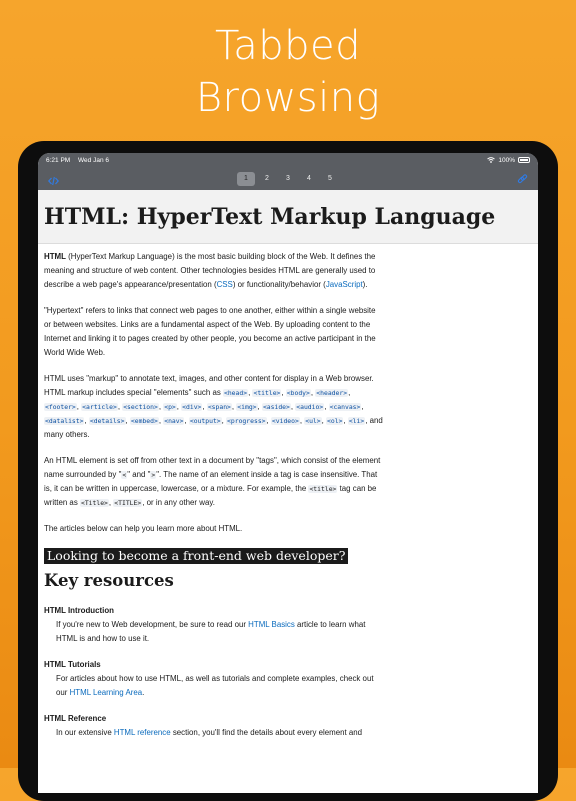 Image resolution: width=576 pixels, height=801 pixels. I want to click on element-code: <div>, so click(192, 407).